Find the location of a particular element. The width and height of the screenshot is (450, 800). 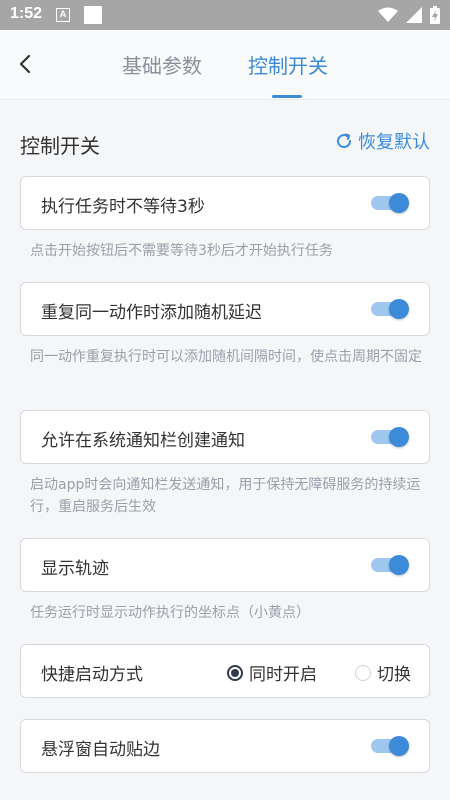

tab-control-switches: 控制开关 is located at coordinates (288, 64).